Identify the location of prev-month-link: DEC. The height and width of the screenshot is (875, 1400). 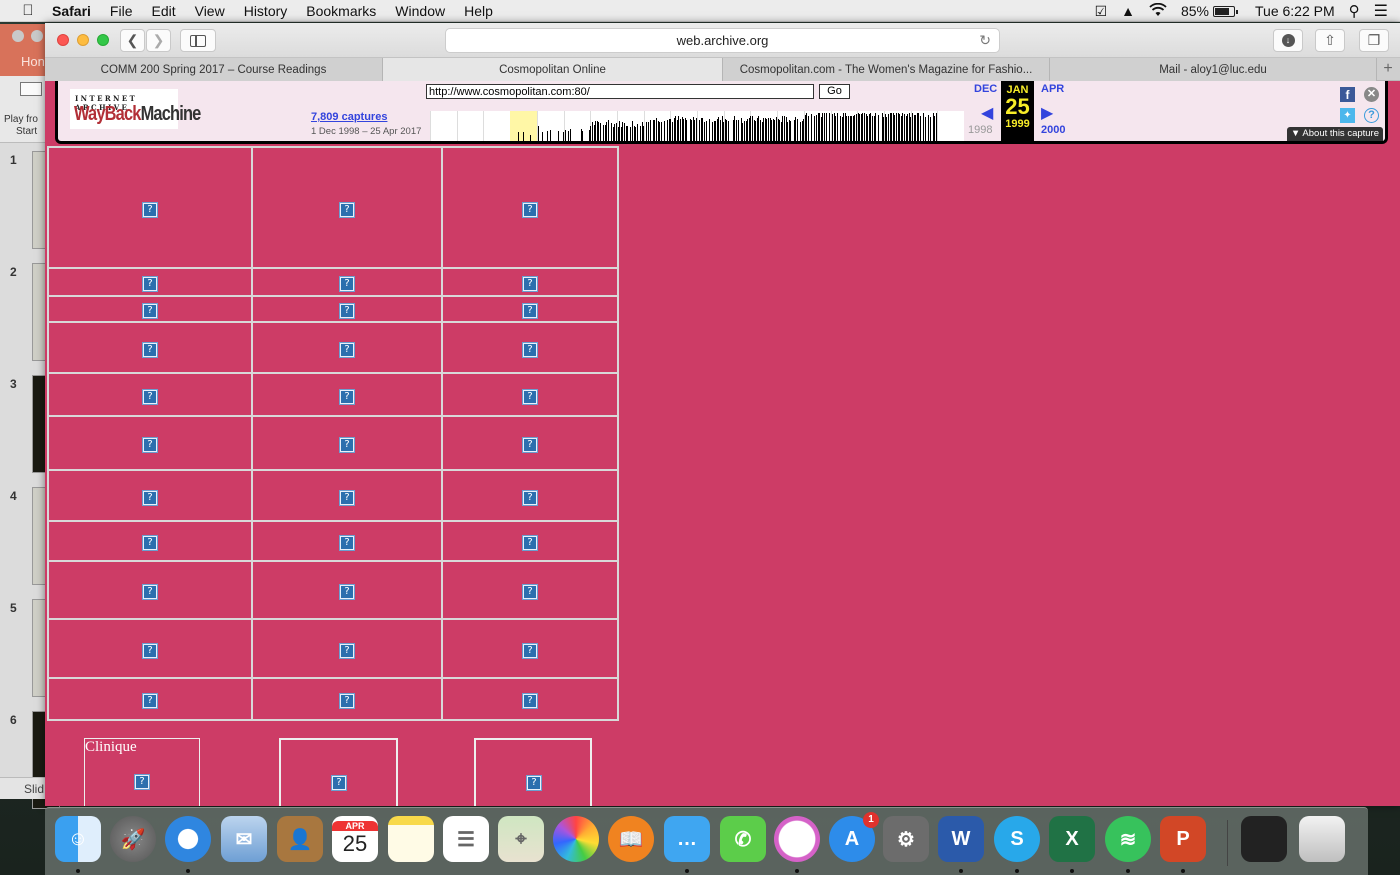
(985, 89).